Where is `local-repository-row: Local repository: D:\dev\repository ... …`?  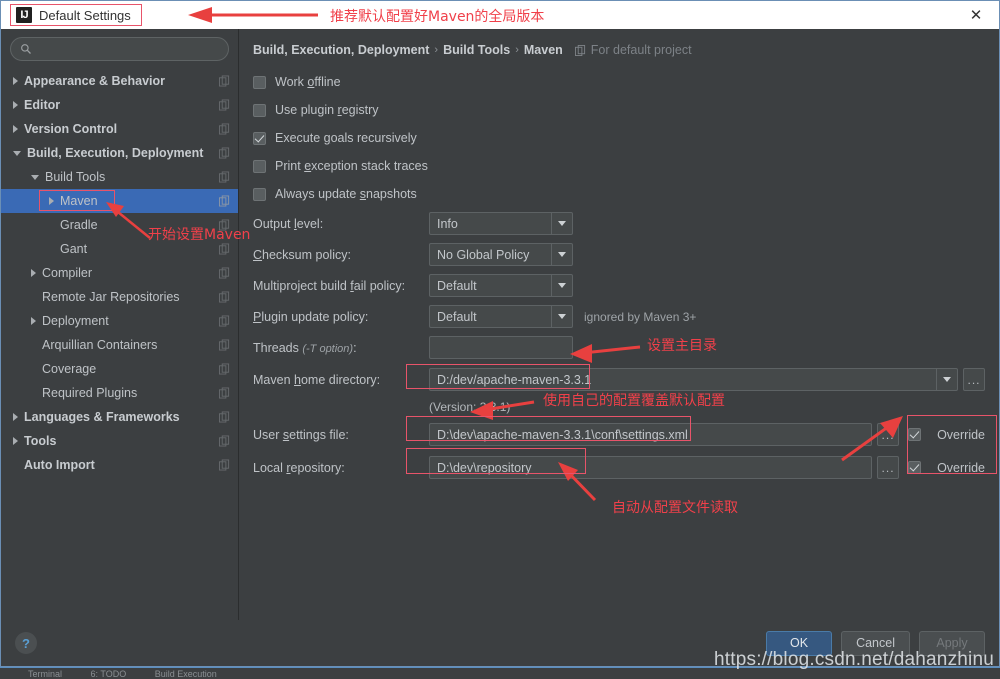
local-repository-row: Local repository: D:\dev\repository ... … is located at coordinates (619, 467).